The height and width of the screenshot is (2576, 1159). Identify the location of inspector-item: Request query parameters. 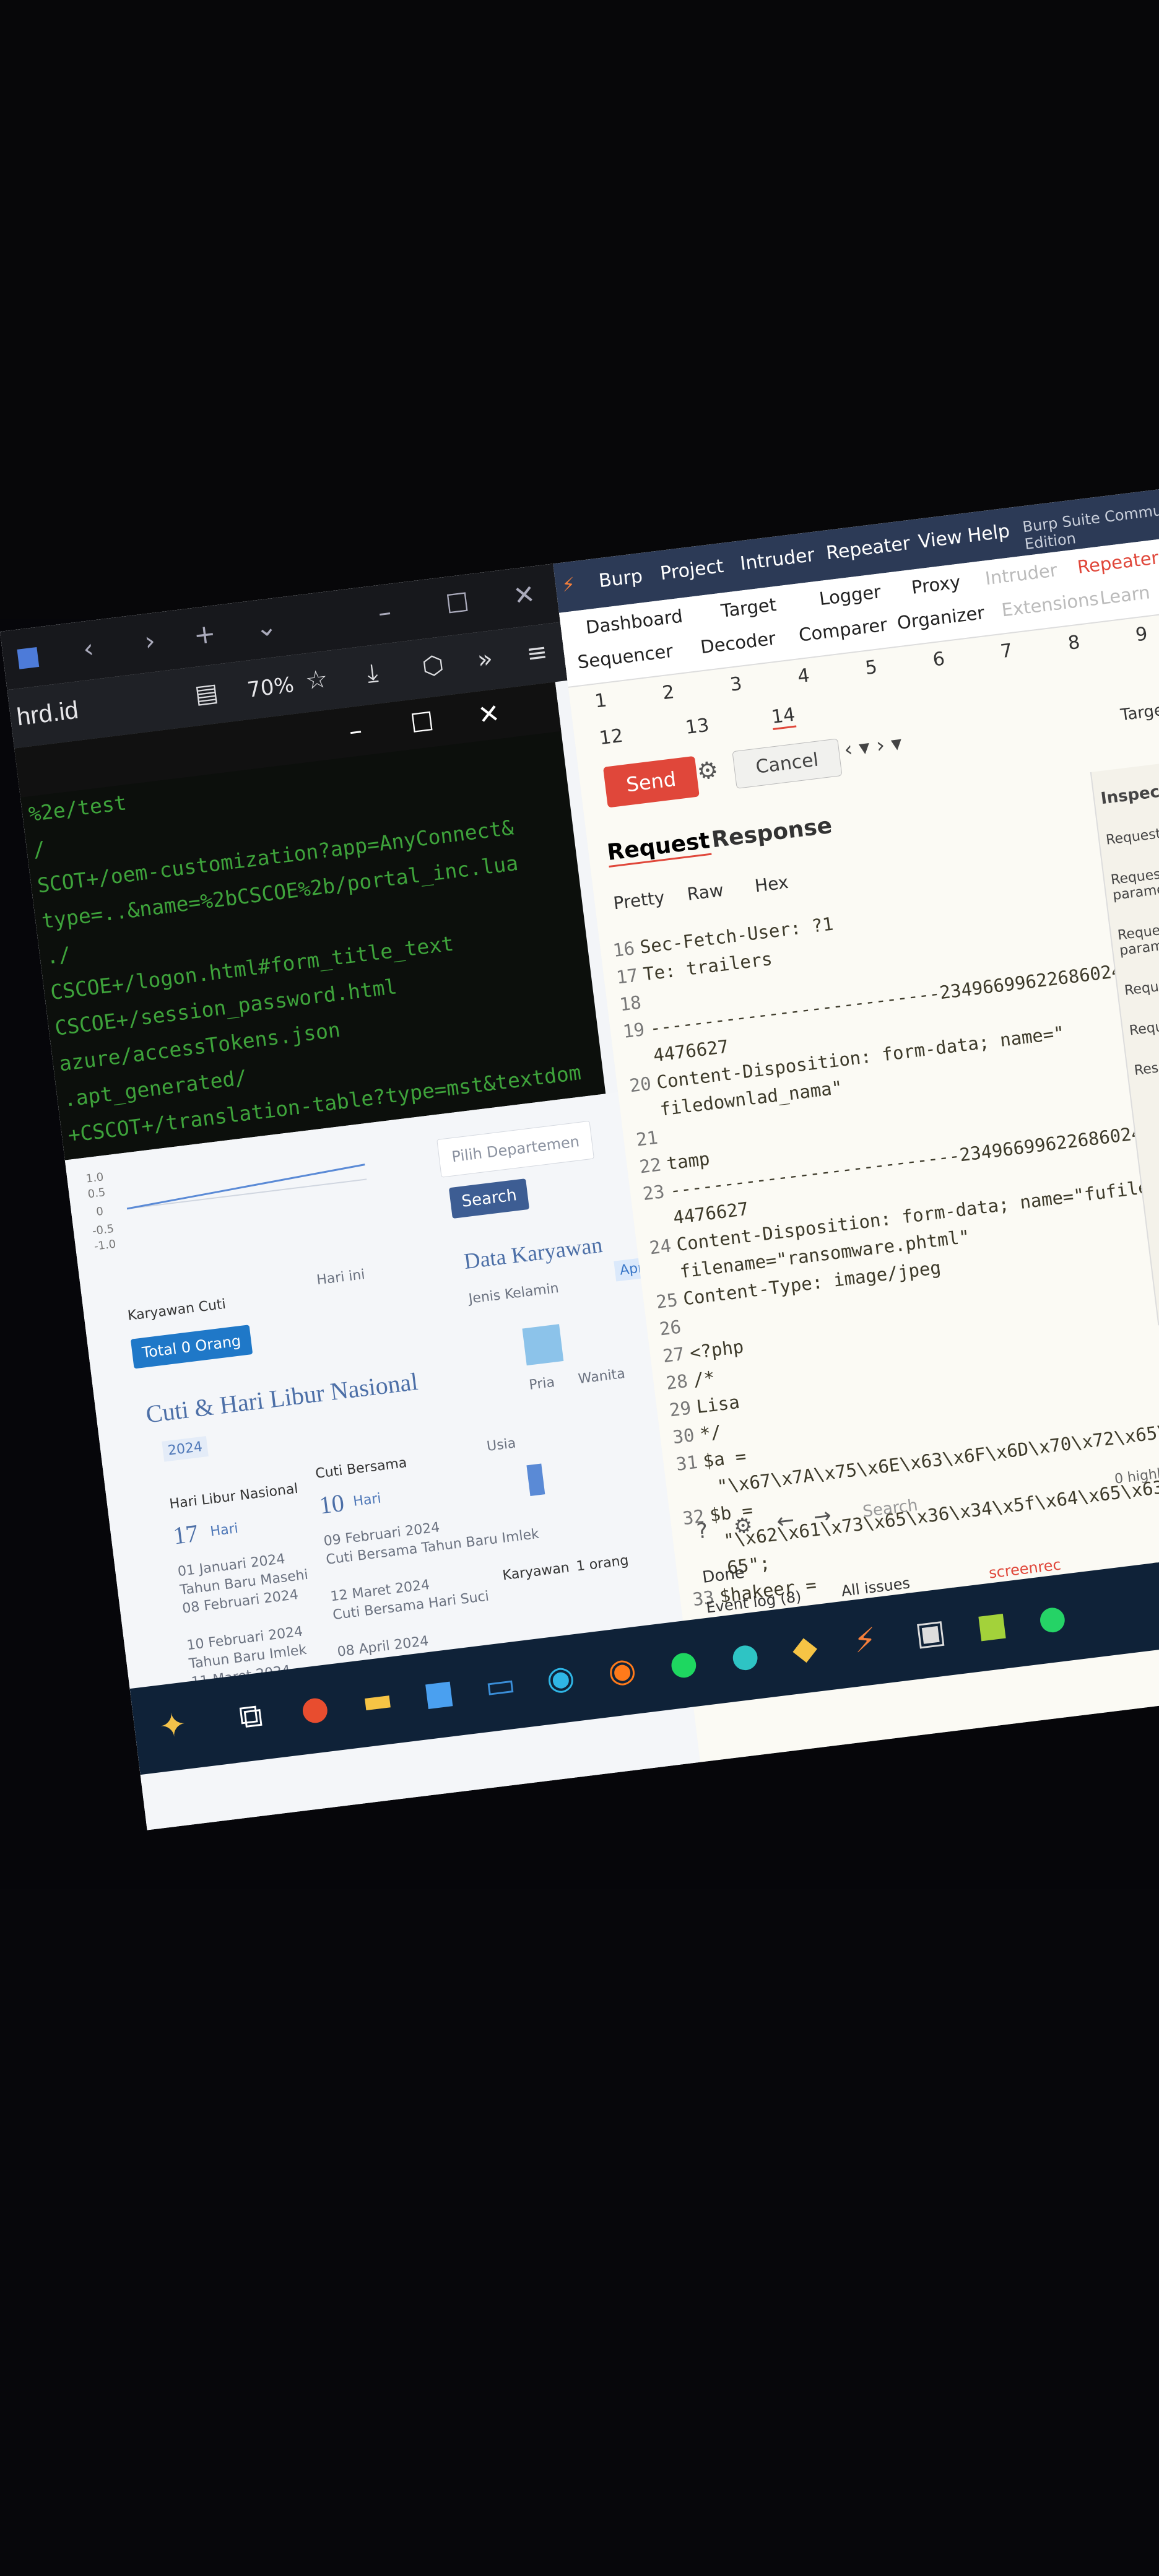
(1134, 879).